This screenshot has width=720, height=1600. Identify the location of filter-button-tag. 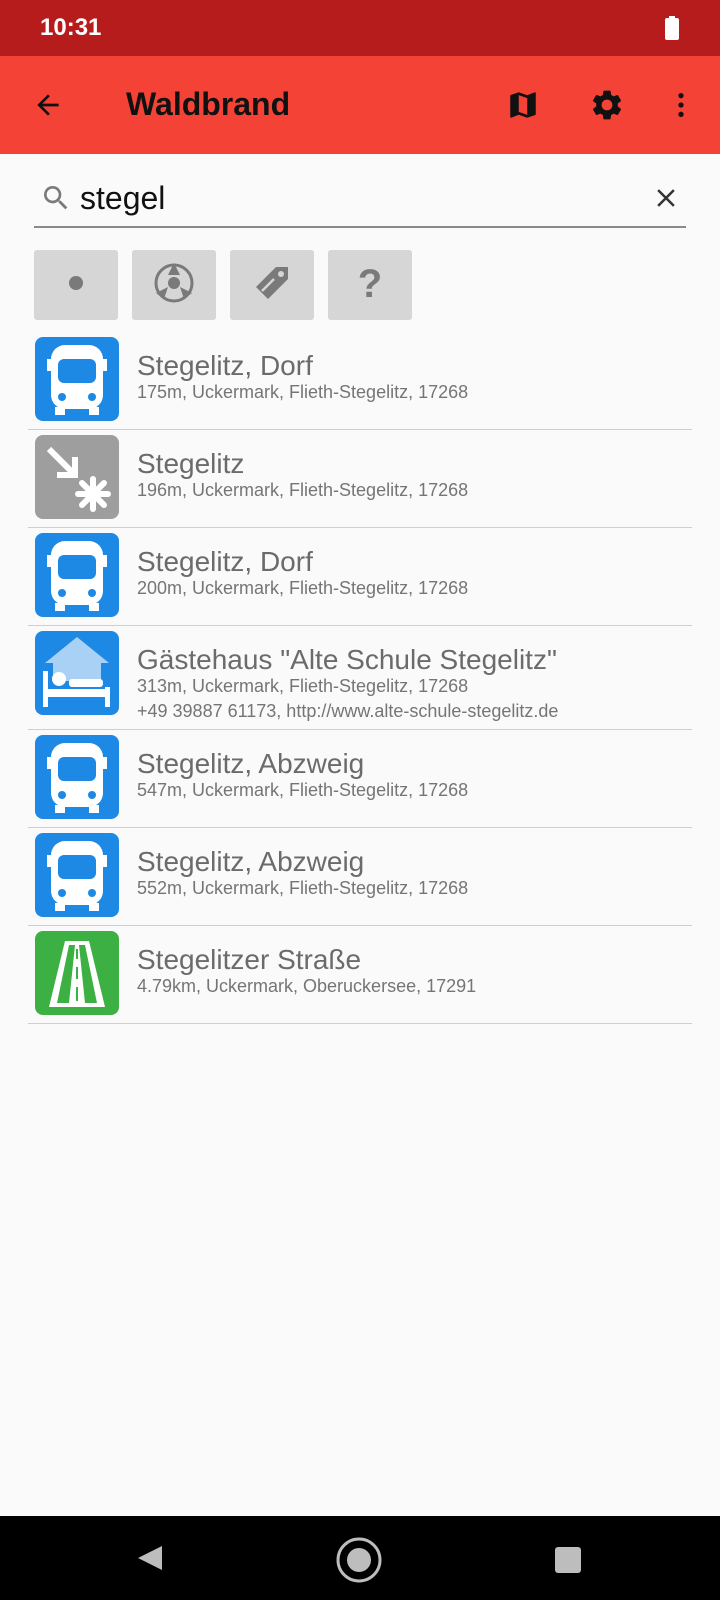
(272, 285).